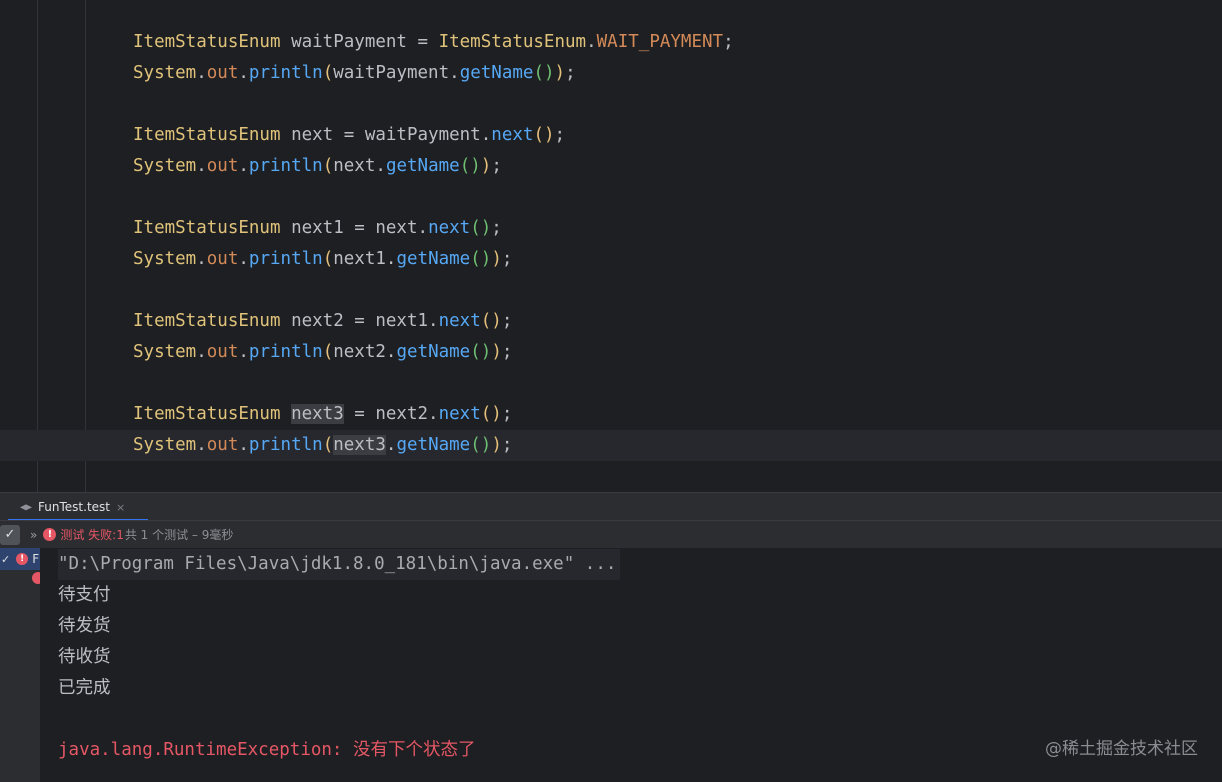  What do you see at coordinates (74, 507) in the screenshot?
I see `tab-label: FunTest.test` at bounding box center [74, 507].